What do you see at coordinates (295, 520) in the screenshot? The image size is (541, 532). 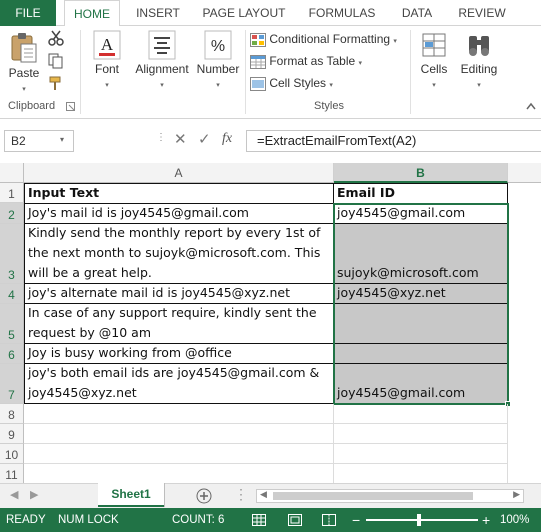 I see `page-layout-view-icon` at bounding box center [295, 520].